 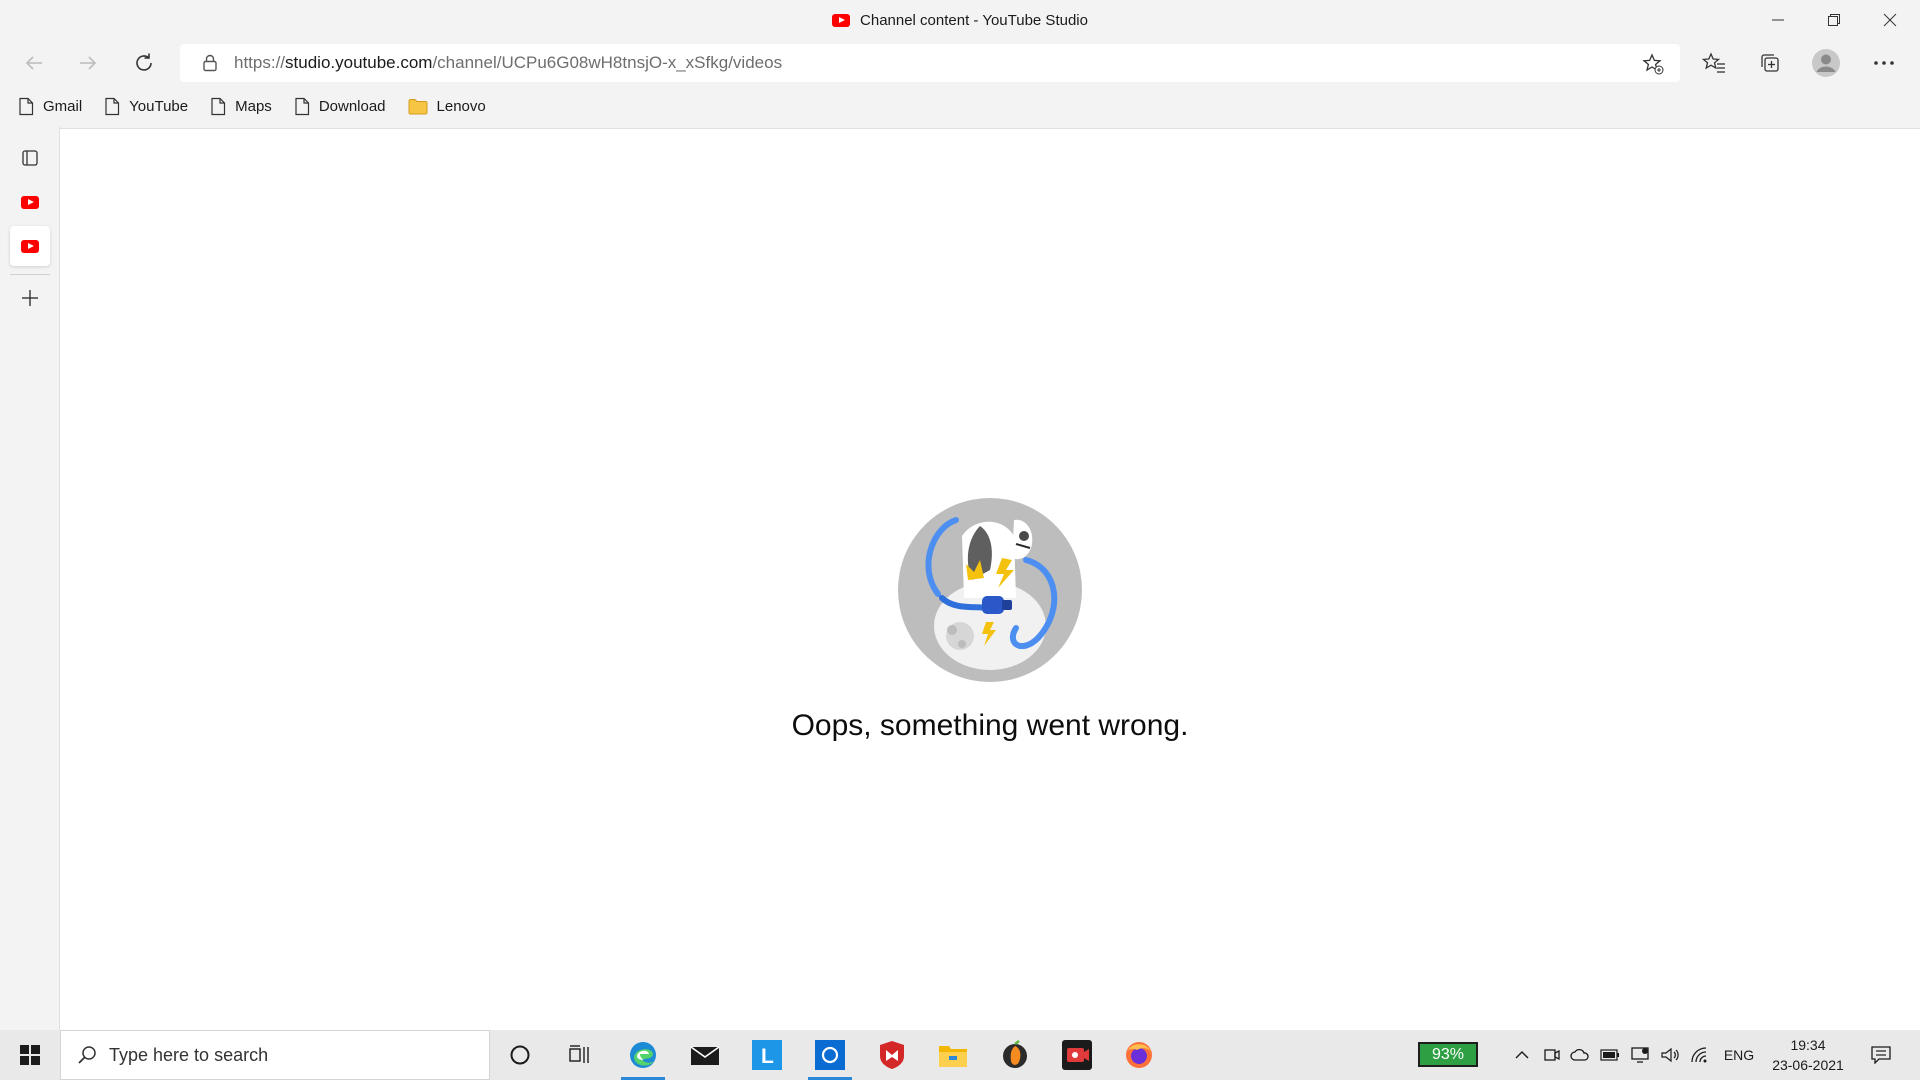 I want to click on taskbar-app-firefox, so click(x=1139, y=1055).